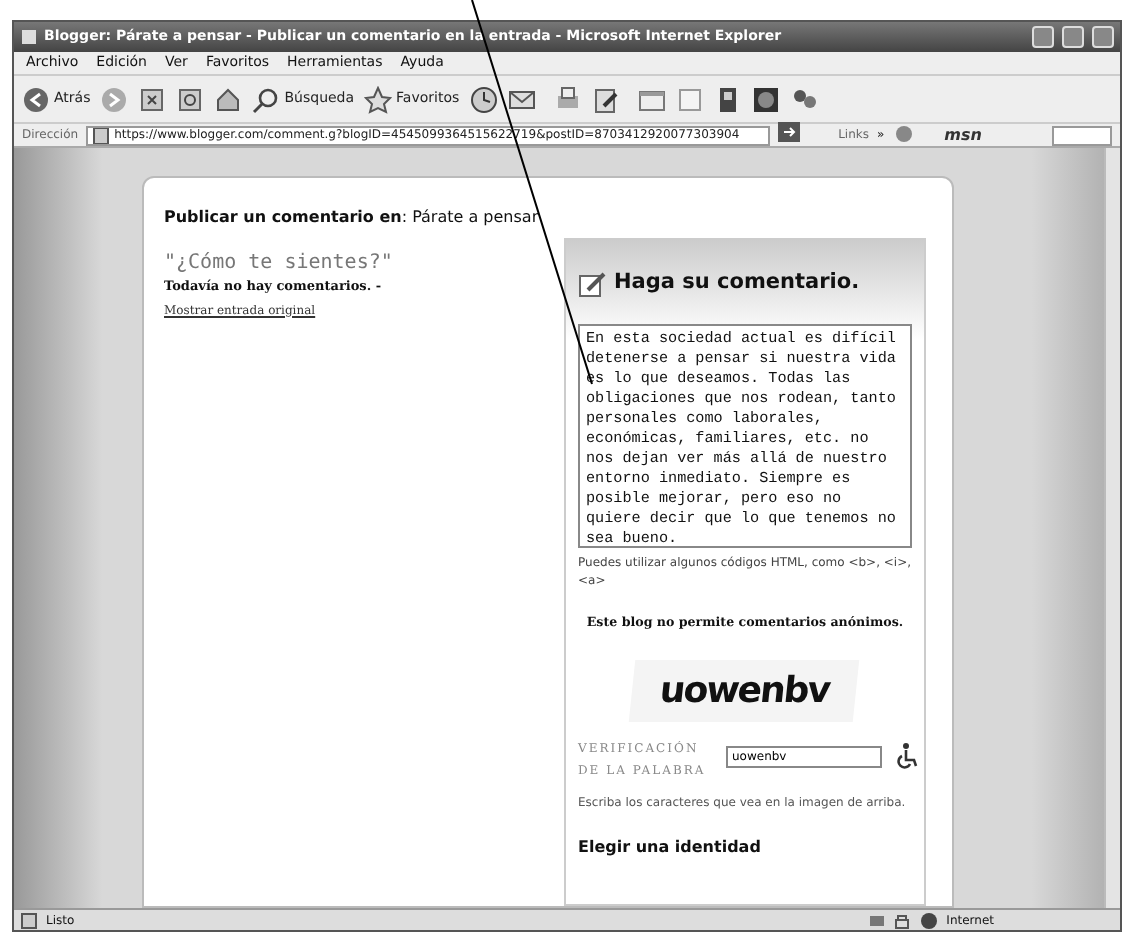 This screenshot has width=1122, height=932. Describe the element at coordinates (745, 691) in the screenshot. I see `captcha-image: uowenbv` at that location.